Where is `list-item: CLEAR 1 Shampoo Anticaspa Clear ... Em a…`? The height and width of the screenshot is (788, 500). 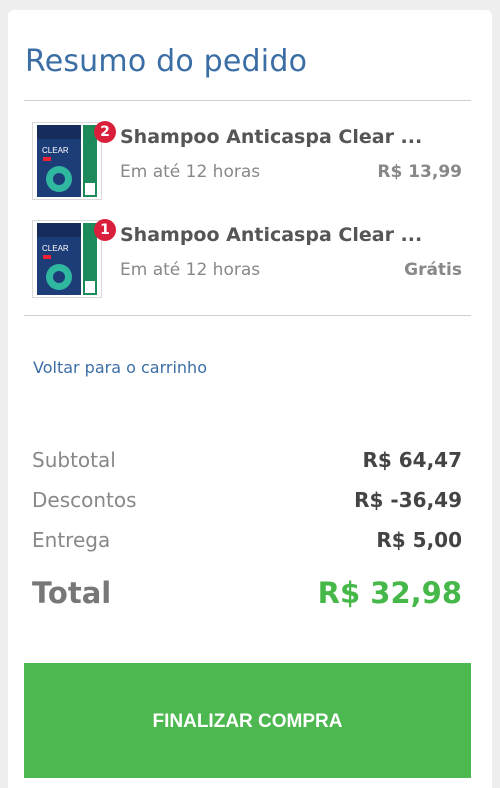 list-item: CLEAR 1 Shampoo Anticaspa Clear ... Em a… is located at coordinates (252, 259).